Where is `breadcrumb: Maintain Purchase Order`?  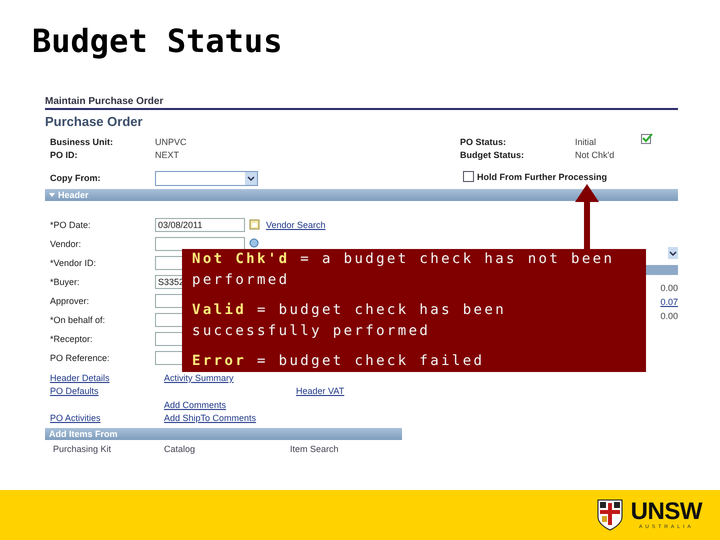
breadcrumb: Maintain Purchase Order is located at coordinates (361, 103).